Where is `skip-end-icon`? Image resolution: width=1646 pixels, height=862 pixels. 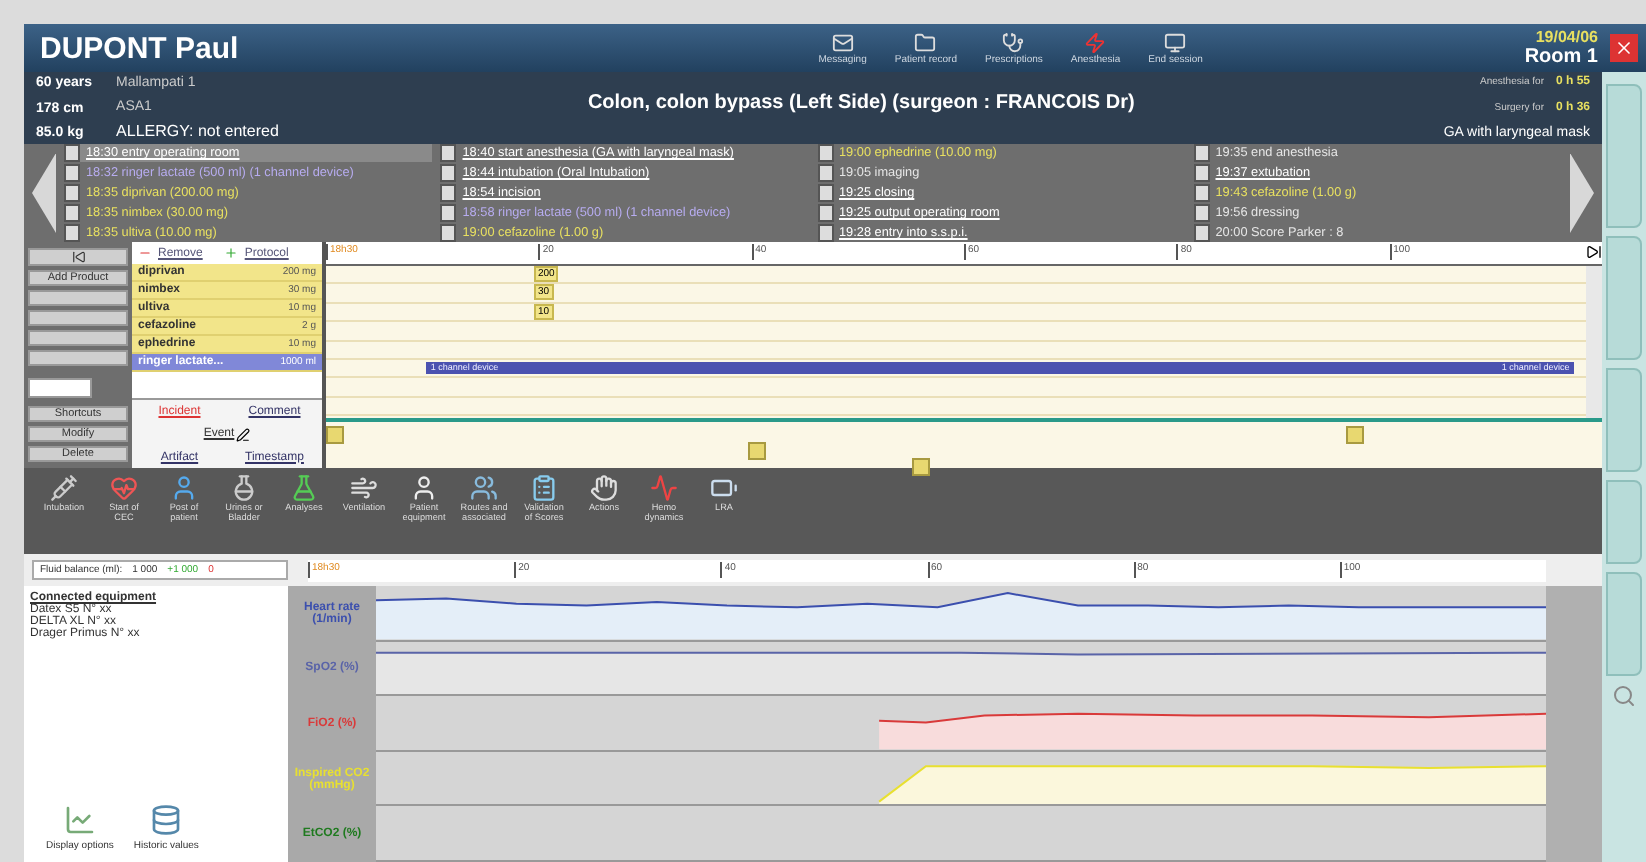 skip-end-icon is located at coordinates (1594, 252).